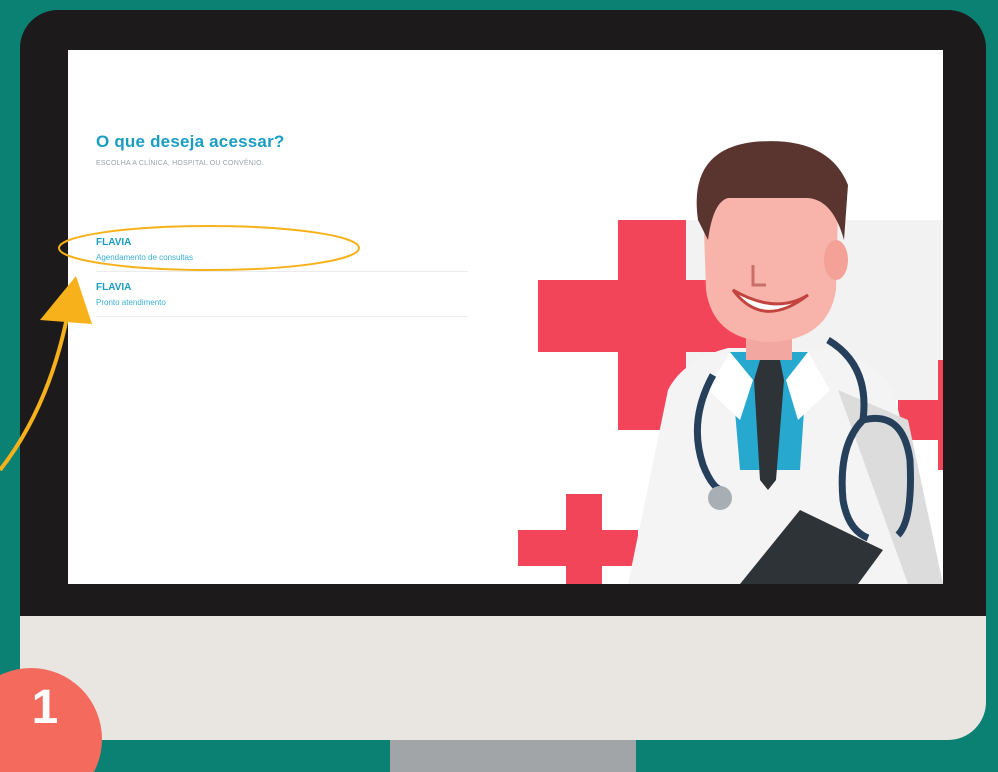  What do you see at coordinates (513, 756) in the screenshot?
I see `monitor-stand` at bounding box center [513, 756].